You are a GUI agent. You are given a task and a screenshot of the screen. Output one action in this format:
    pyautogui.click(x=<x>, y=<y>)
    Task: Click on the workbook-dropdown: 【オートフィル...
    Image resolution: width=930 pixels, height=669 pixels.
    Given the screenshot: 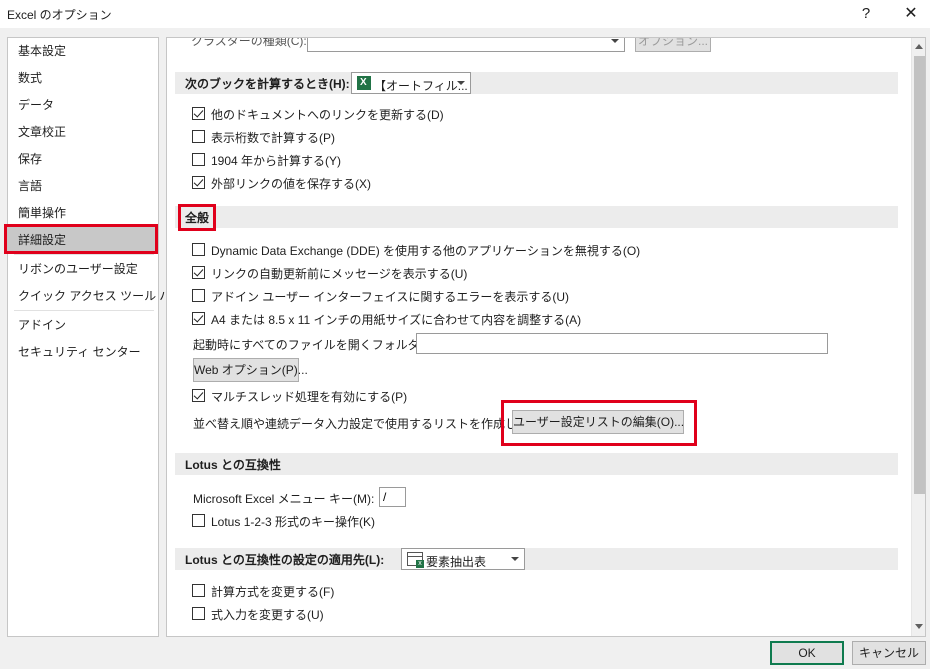 What is the action you would take?
    pyautogui.click(x=411, y=83)
    